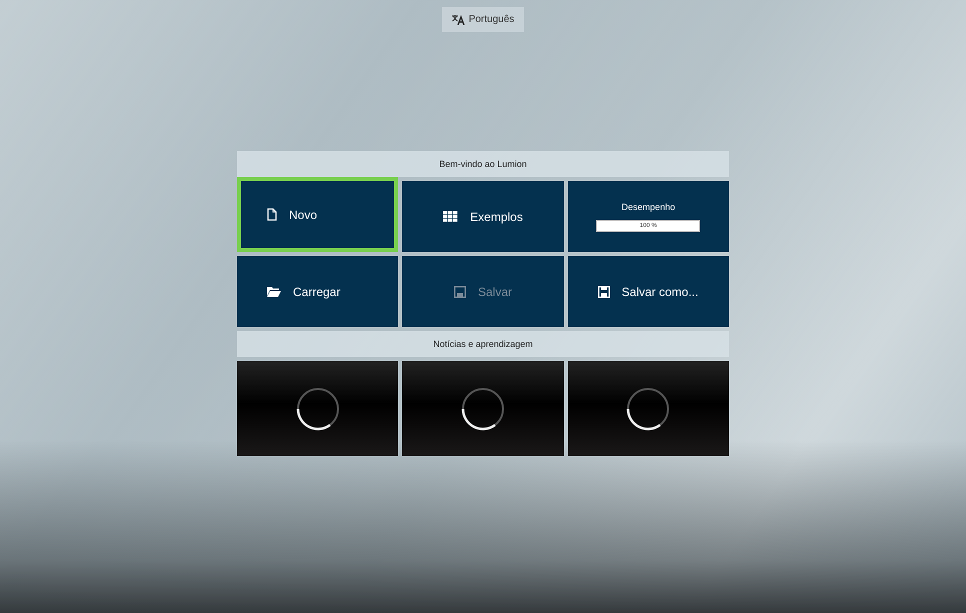 This screenshot has height=613, width=966. I want to click on performance-label: Desempenho, so click(649, 207).